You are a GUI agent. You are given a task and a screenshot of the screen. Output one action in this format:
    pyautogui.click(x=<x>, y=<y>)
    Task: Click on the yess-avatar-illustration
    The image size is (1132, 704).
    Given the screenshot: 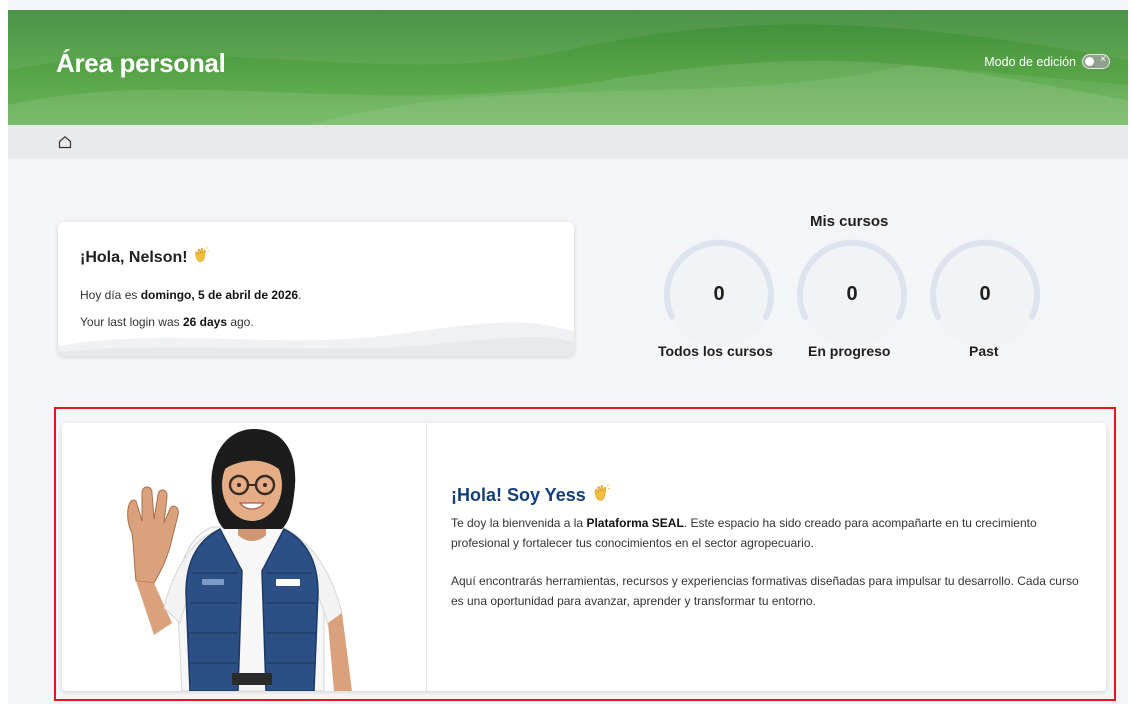 What is the action you would take?
    pyautogui.click(x=239, y=560)
    